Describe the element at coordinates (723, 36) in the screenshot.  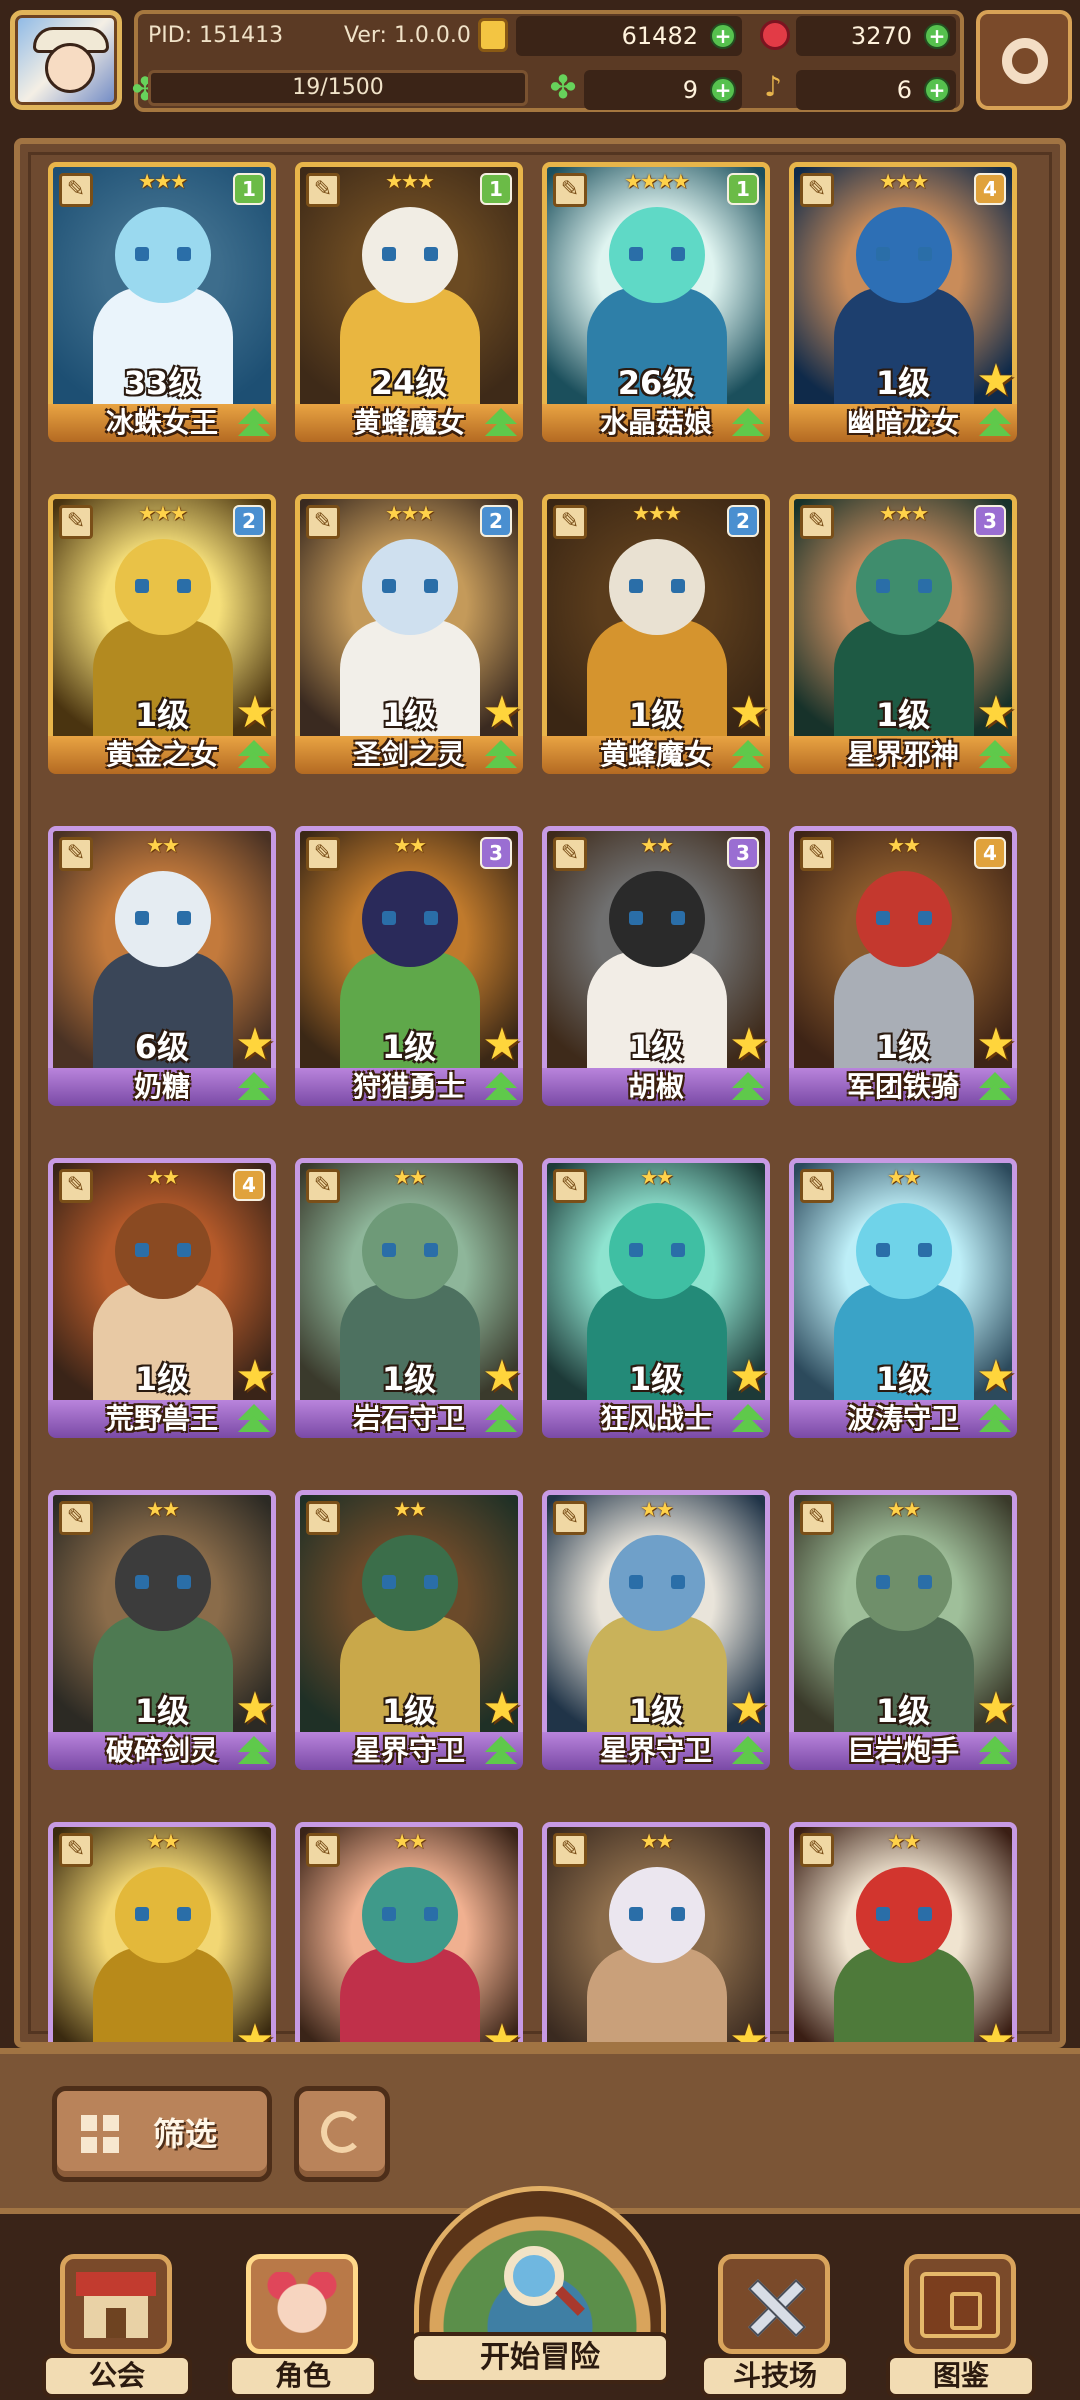
I see `gold-add-button: +` at that location.